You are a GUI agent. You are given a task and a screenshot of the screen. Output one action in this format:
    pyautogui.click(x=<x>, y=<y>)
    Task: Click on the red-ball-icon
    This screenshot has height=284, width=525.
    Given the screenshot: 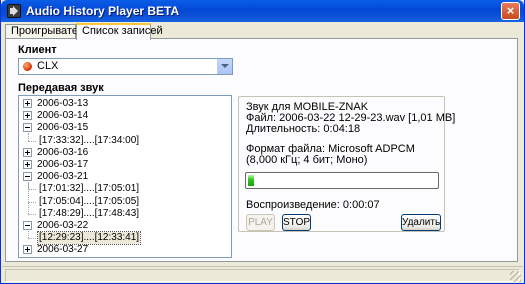 What is the action you would take?
    pyautogui.click(x=27, y=66)
    